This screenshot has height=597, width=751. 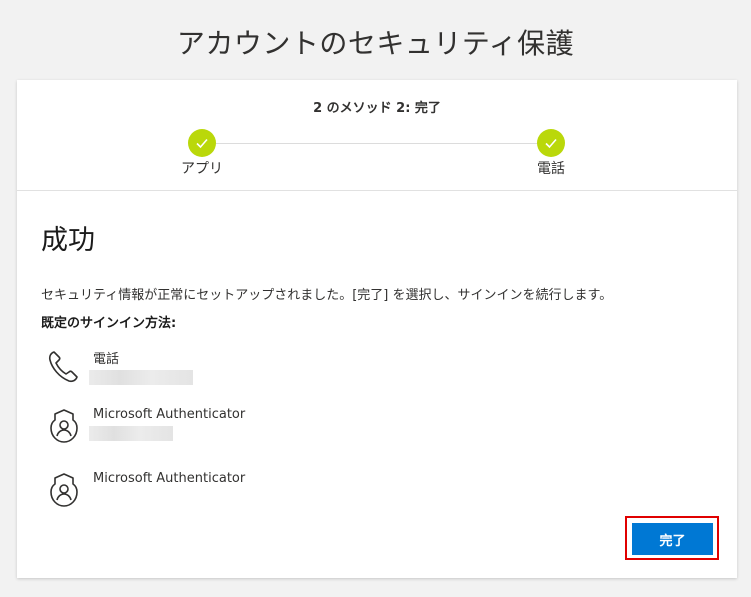 What do you see at coordinates (383, 143) in the screenshot?
I see `progress-line` at bounding box center [383, 143].